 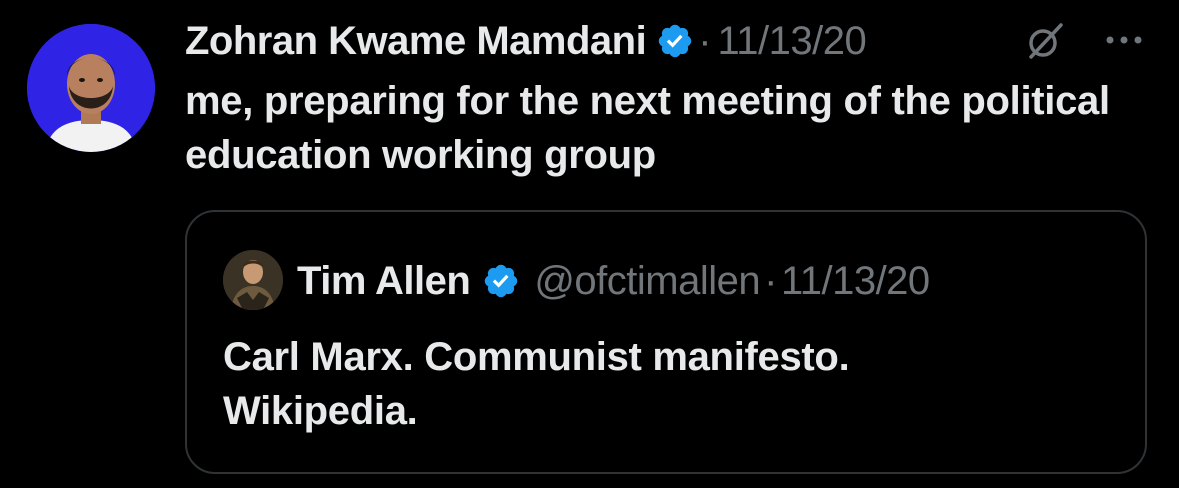 What do you see at coordinates (253, 280) in the screenshot?
I see `quoted-author-avatar` at bounding box center [253, 280].